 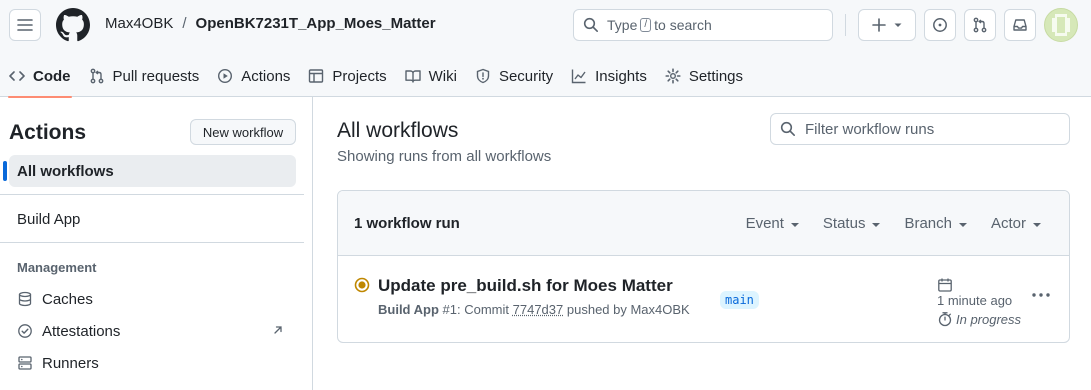 I want to click on search-input: Type / to search, so click(x=703, y=25).